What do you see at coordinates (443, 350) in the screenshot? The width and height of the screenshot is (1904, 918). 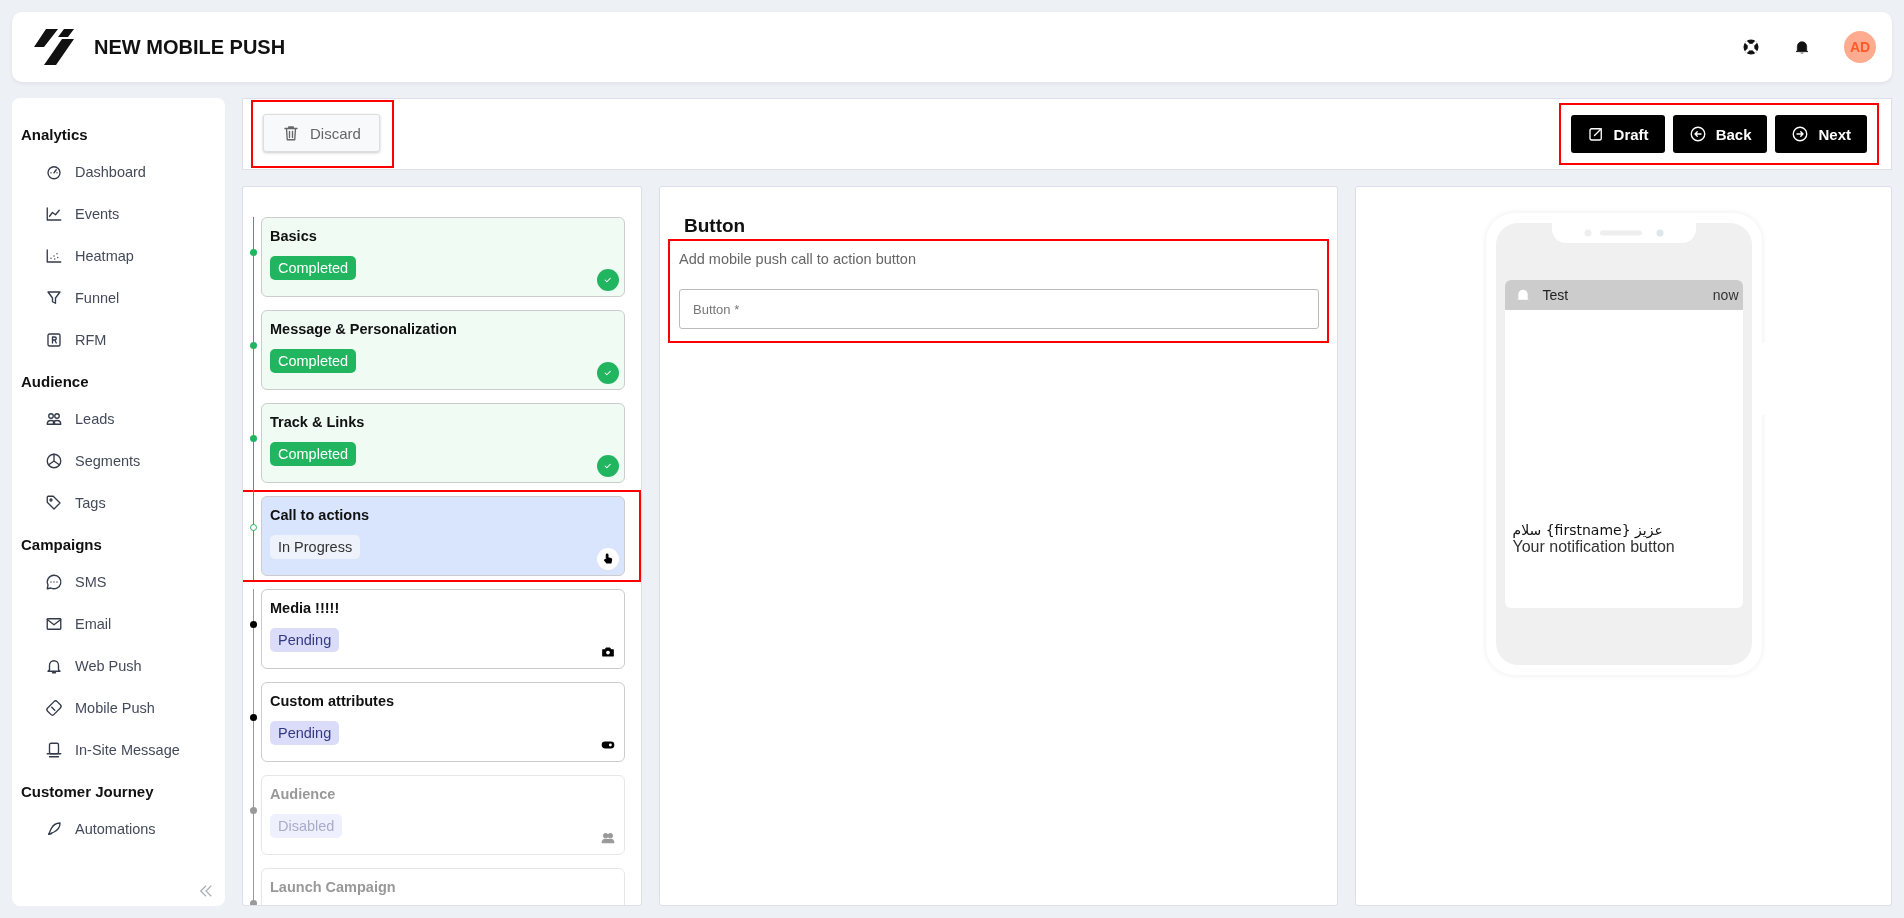 I see `step-card: Message & Personalization Completed` at bounding box center [443, 350].